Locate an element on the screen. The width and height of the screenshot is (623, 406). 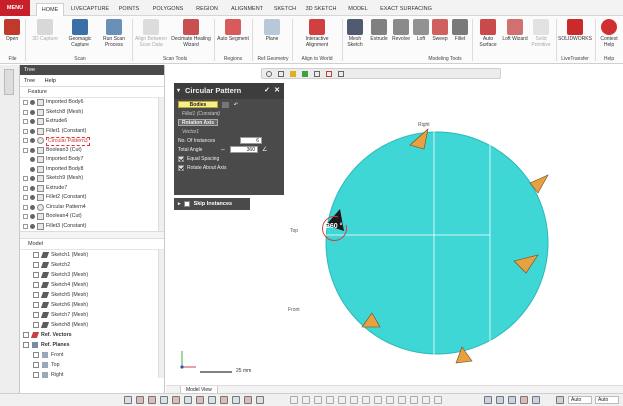
select-icon is located at coordinates (226, 104).